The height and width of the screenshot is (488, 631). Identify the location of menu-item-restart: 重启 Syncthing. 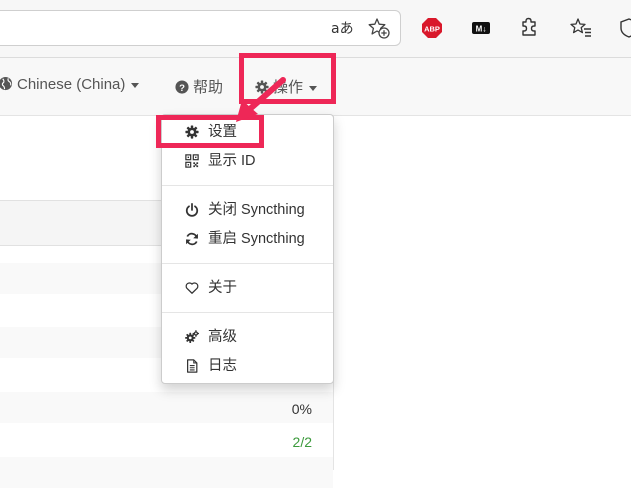
(247, 239).